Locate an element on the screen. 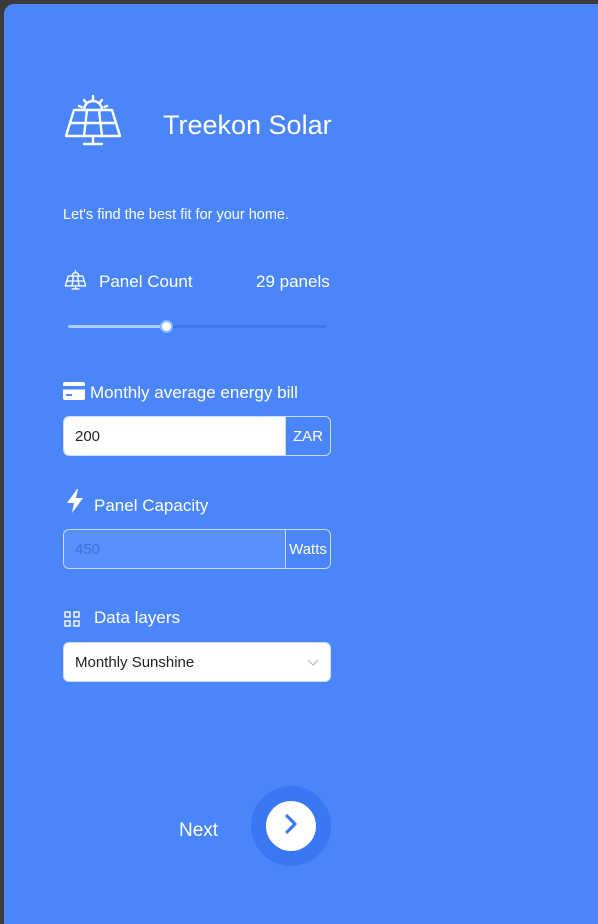 This screenshot has height=924, width=598. next-button-inner is located at coordinates (291, 826).